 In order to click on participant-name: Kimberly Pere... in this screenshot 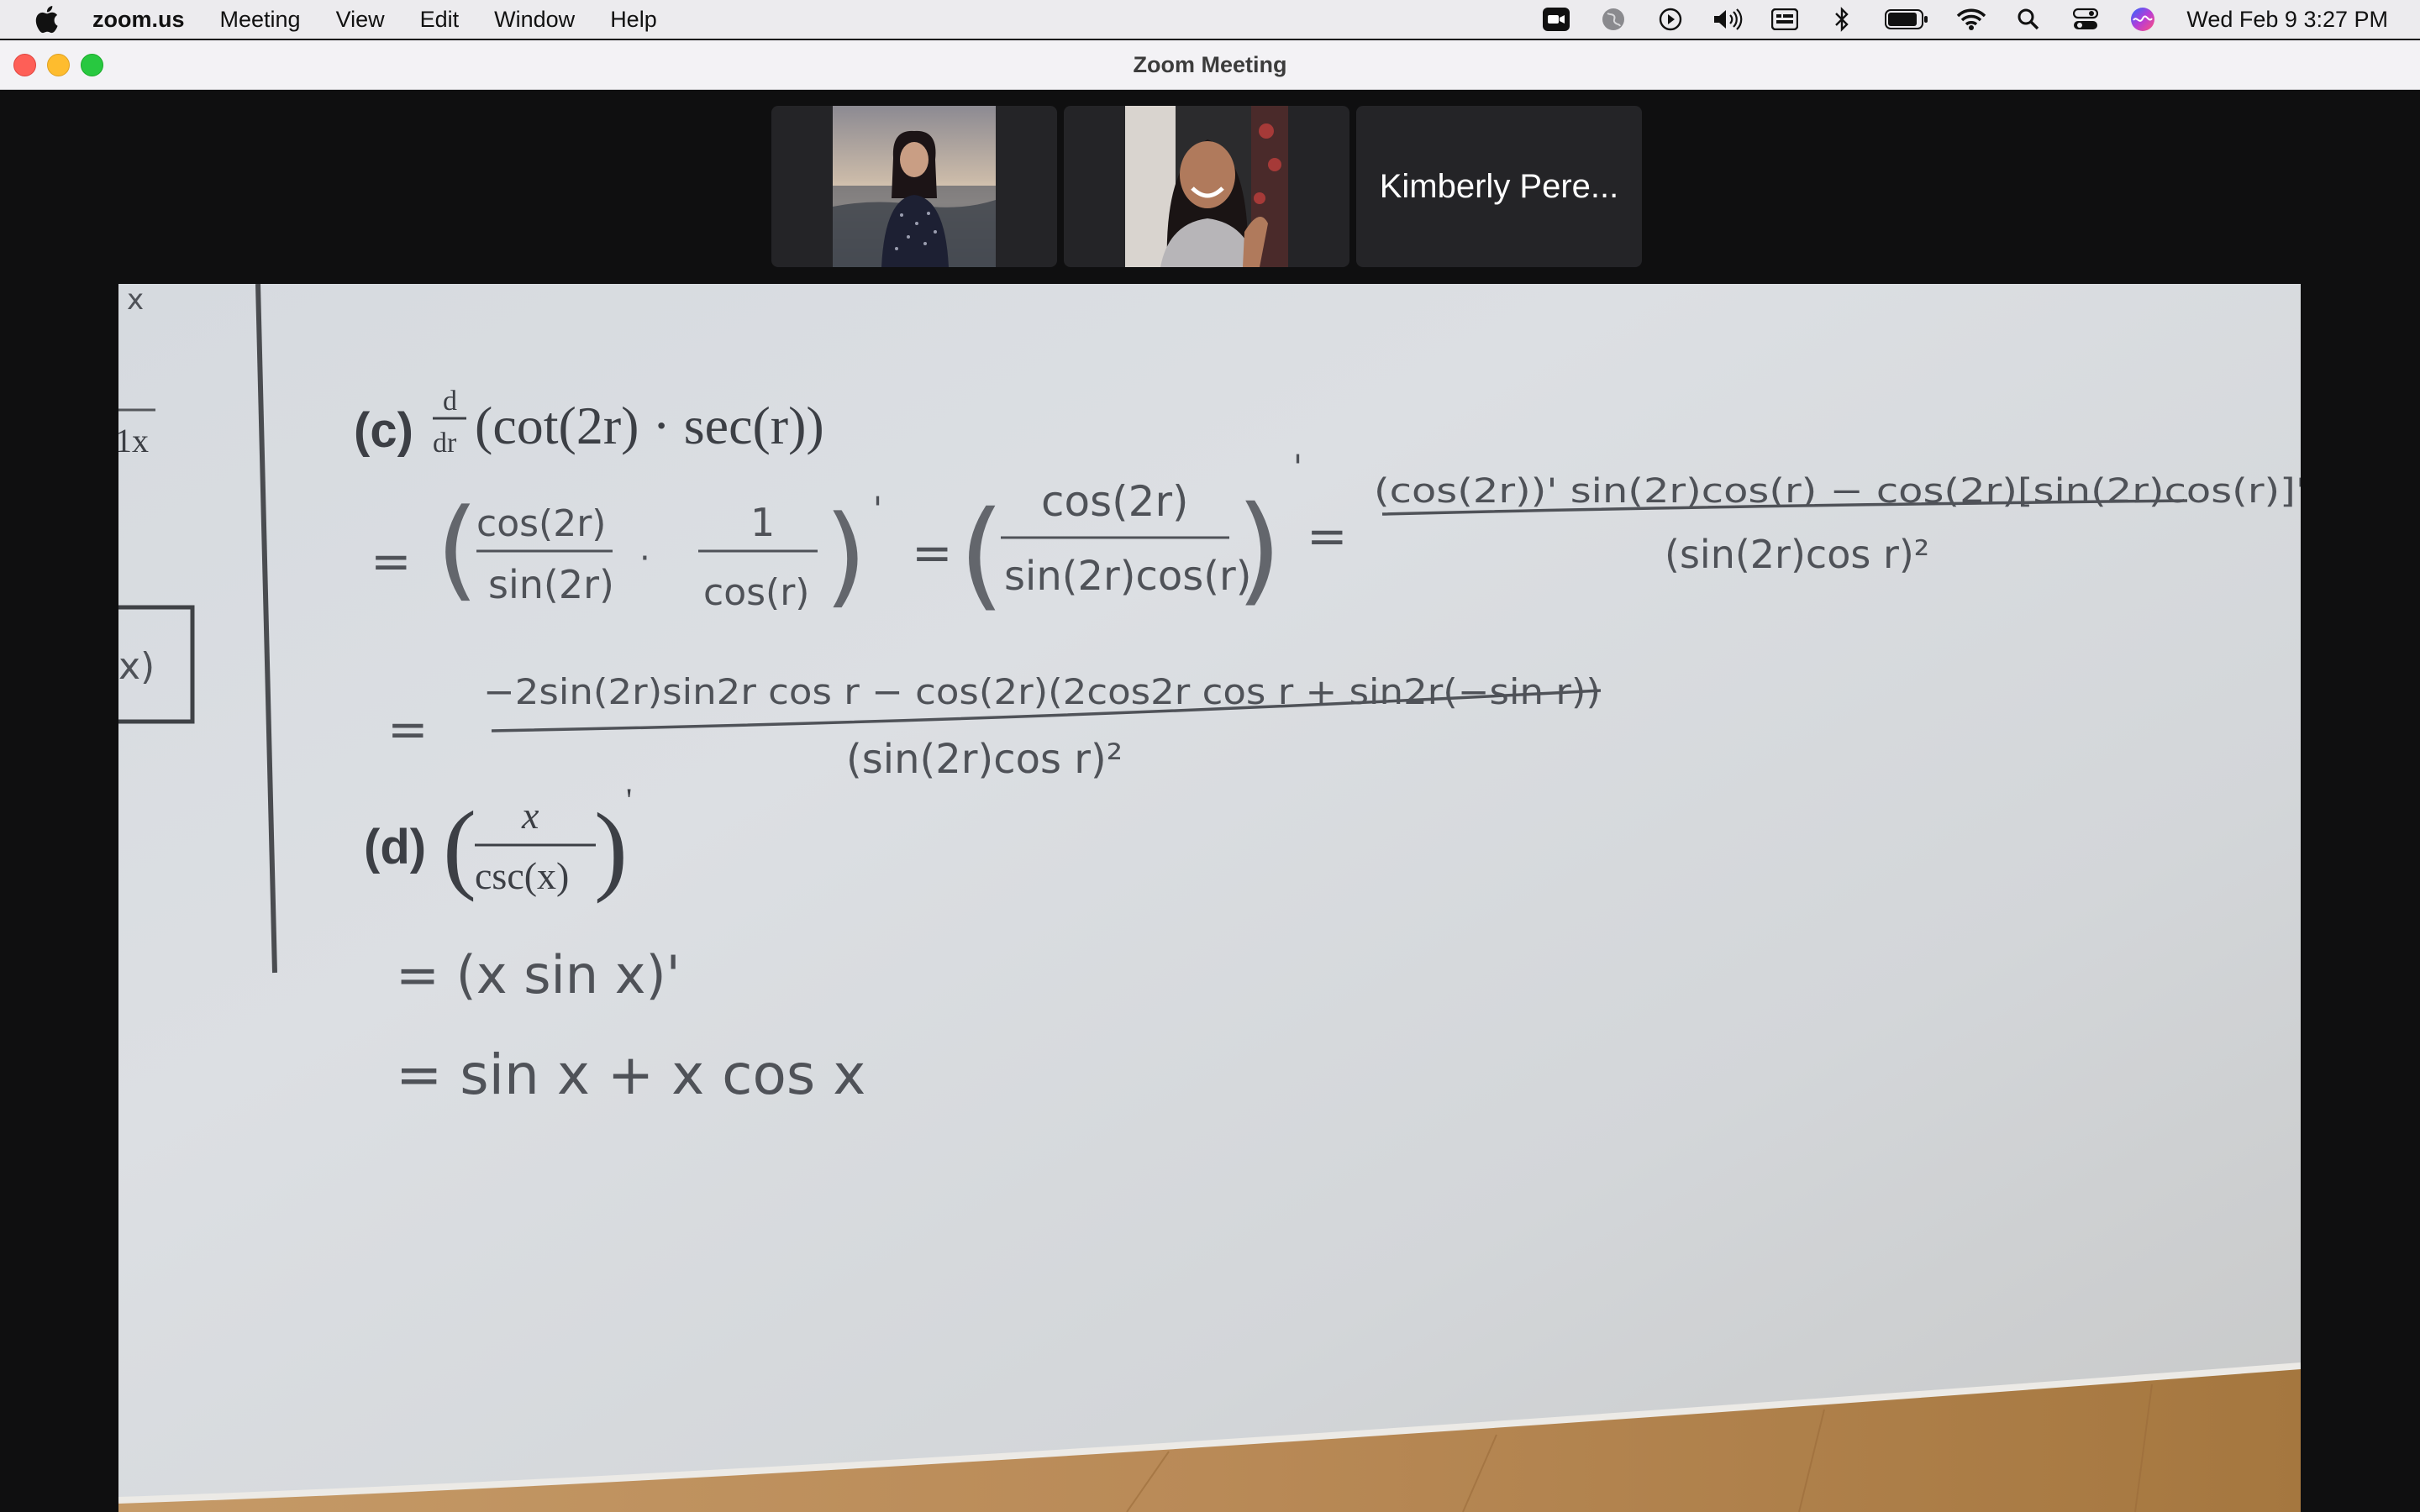, I will do `click(1499, 186)`.